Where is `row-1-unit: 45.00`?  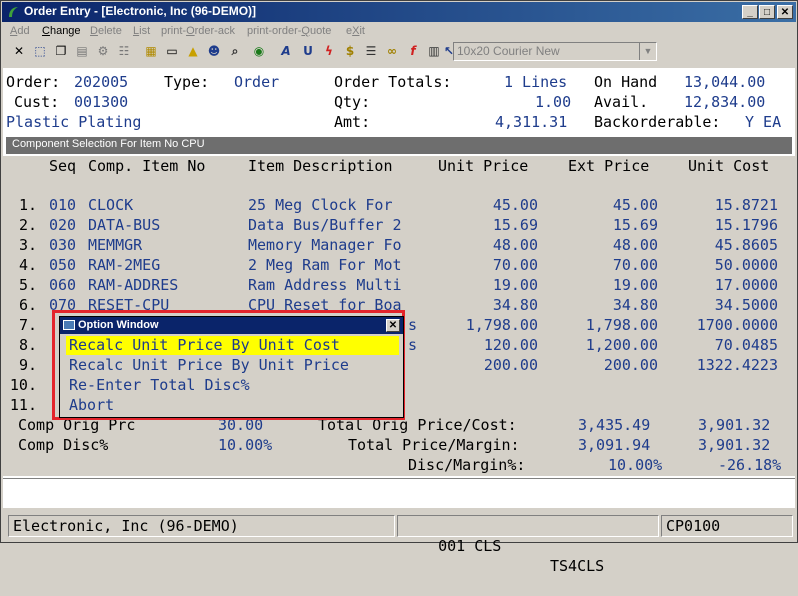 row-1-unit: 45.00 is located at coordinates (515, 205).